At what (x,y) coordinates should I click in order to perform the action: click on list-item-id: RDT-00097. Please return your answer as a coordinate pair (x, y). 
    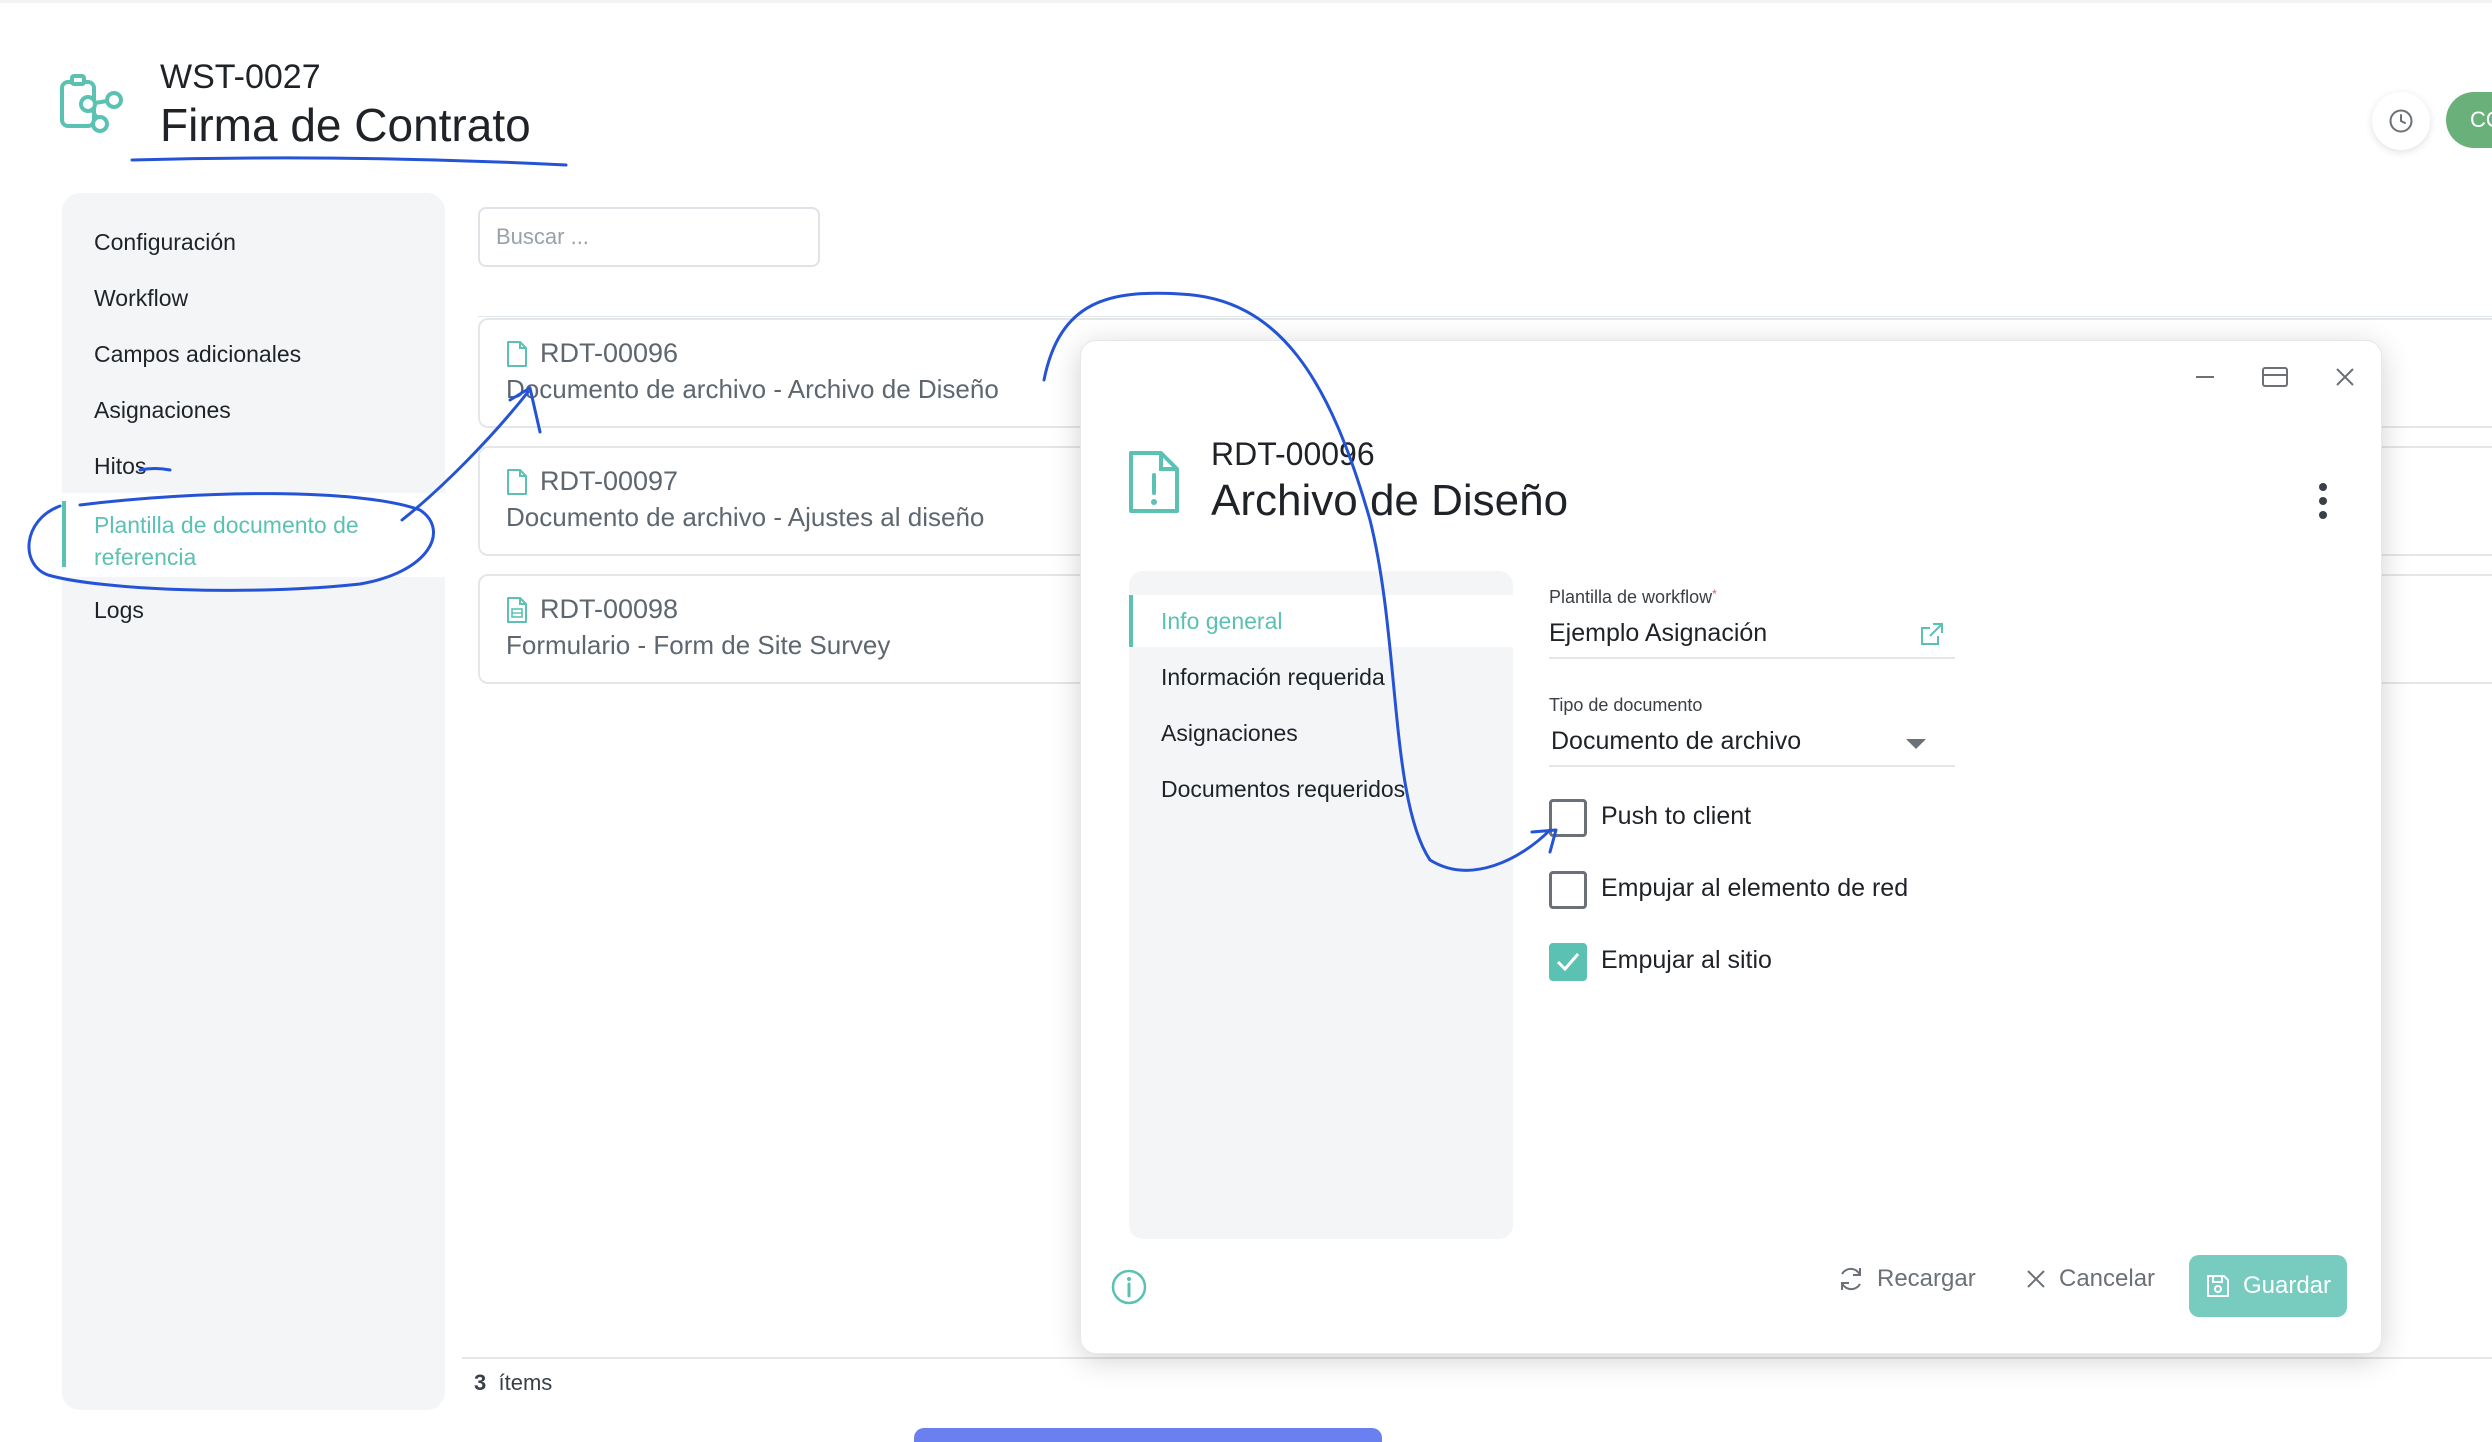
    Looking at the image, I should click on (609, 481).